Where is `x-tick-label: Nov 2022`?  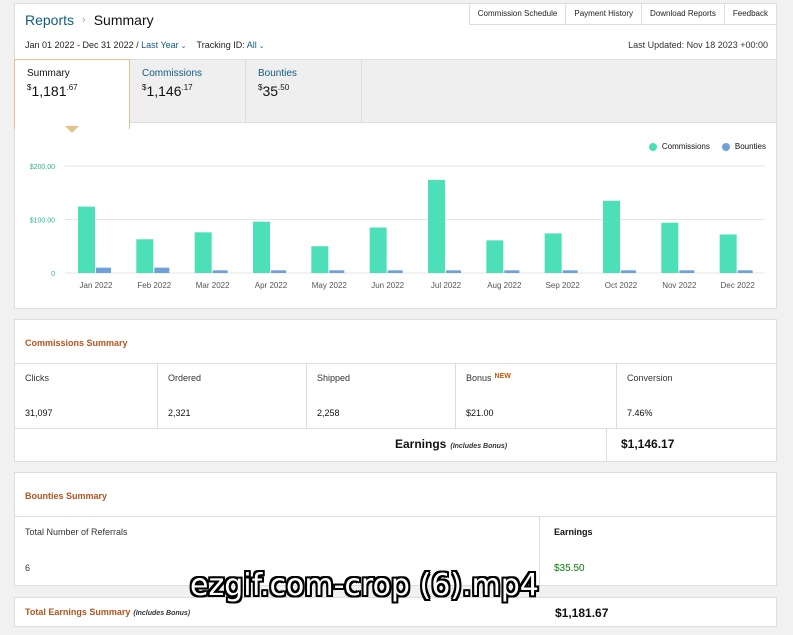 x-tick-label: Nov 2022 is located at coordinates (679, 285).